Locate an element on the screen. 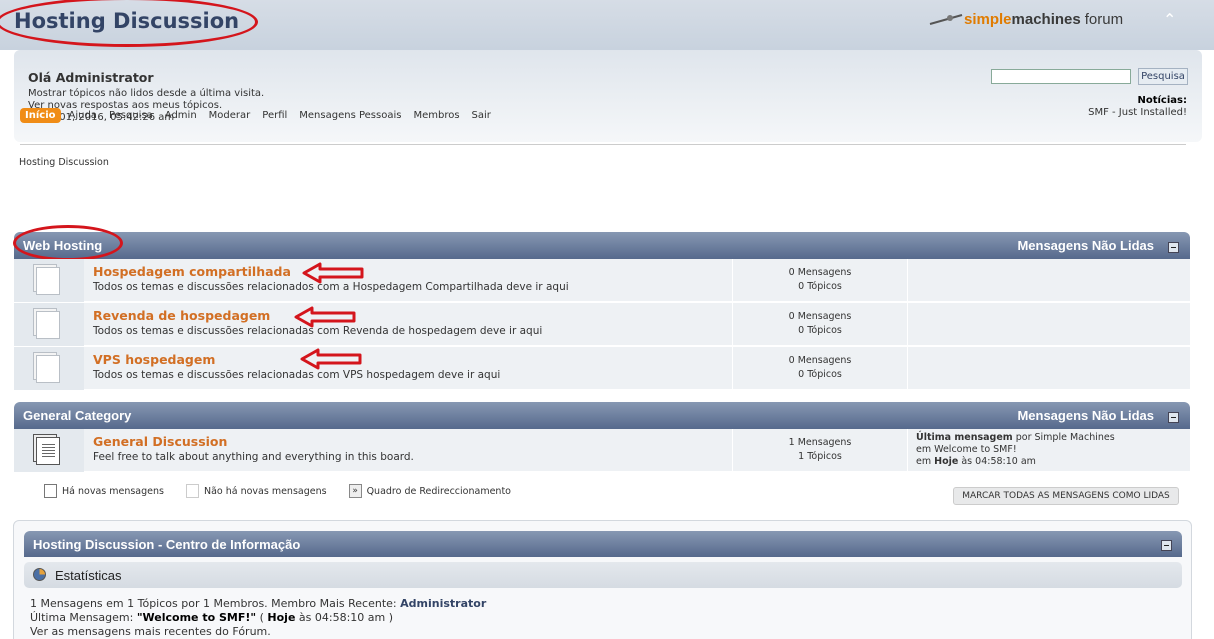 Image resolution: width=1214 pixels, height=639 pixels. news-title: Notícias: is located at coordinates (1162, 100).